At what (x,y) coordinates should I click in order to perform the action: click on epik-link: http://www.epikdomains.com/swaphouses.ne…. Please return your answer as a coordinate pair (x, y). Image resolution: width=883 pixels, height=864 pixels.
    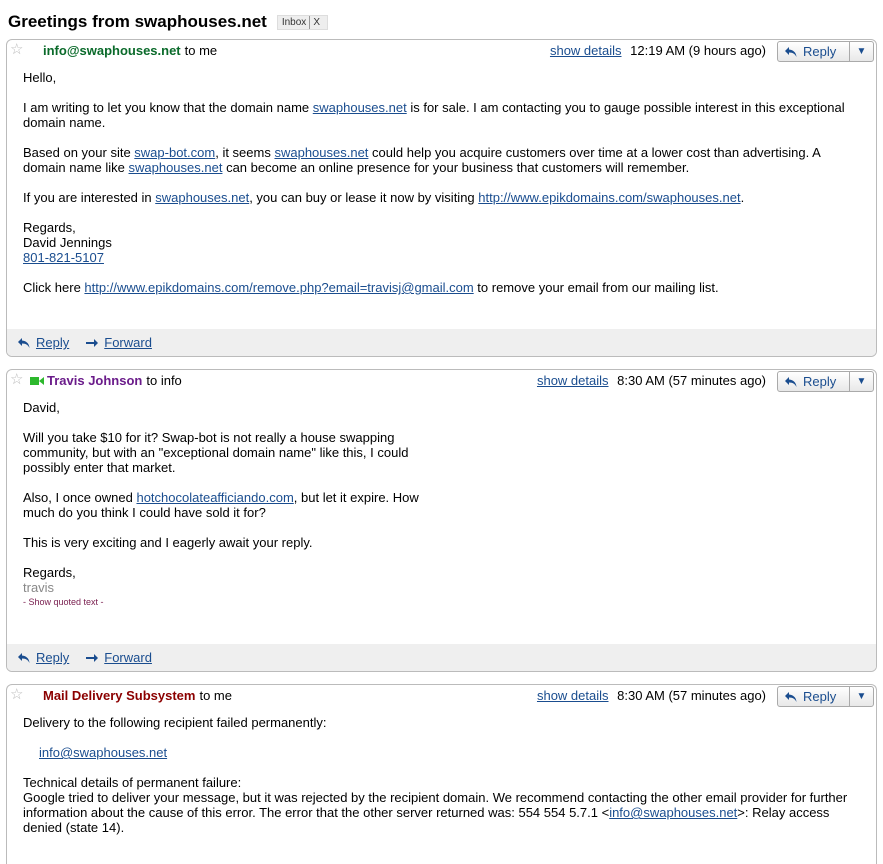
    Looking at the image, I should click on (609, 197).